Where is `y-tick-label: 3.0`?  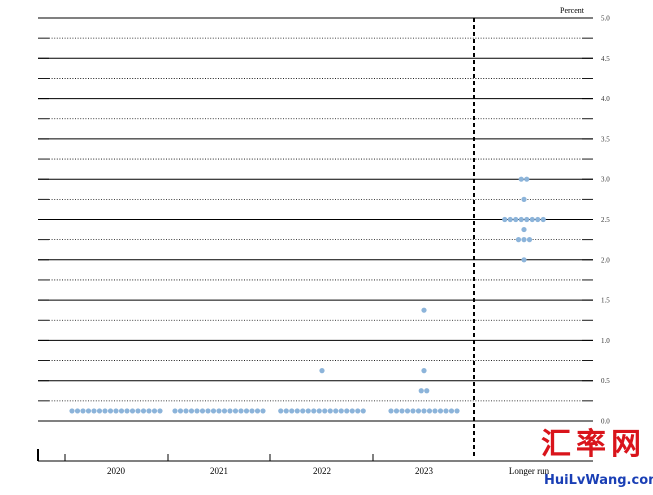
y-tick-label: 3.0 is located at coordinates (605, 180).